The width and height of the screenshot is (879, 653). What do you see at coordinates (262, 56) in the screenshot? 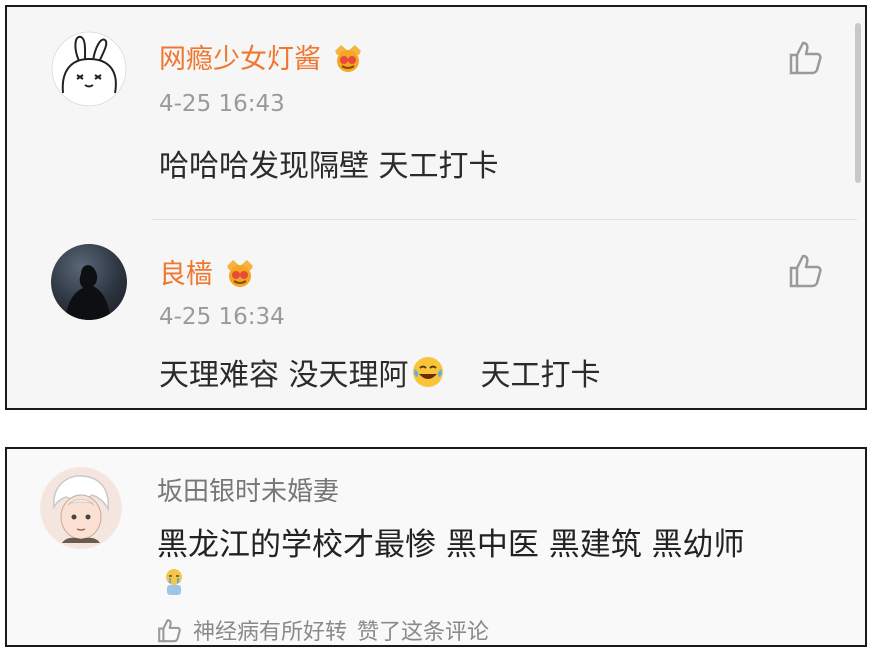
I see `comment-username: 网瘾少女灯酱` at bounding box center [262, 56].